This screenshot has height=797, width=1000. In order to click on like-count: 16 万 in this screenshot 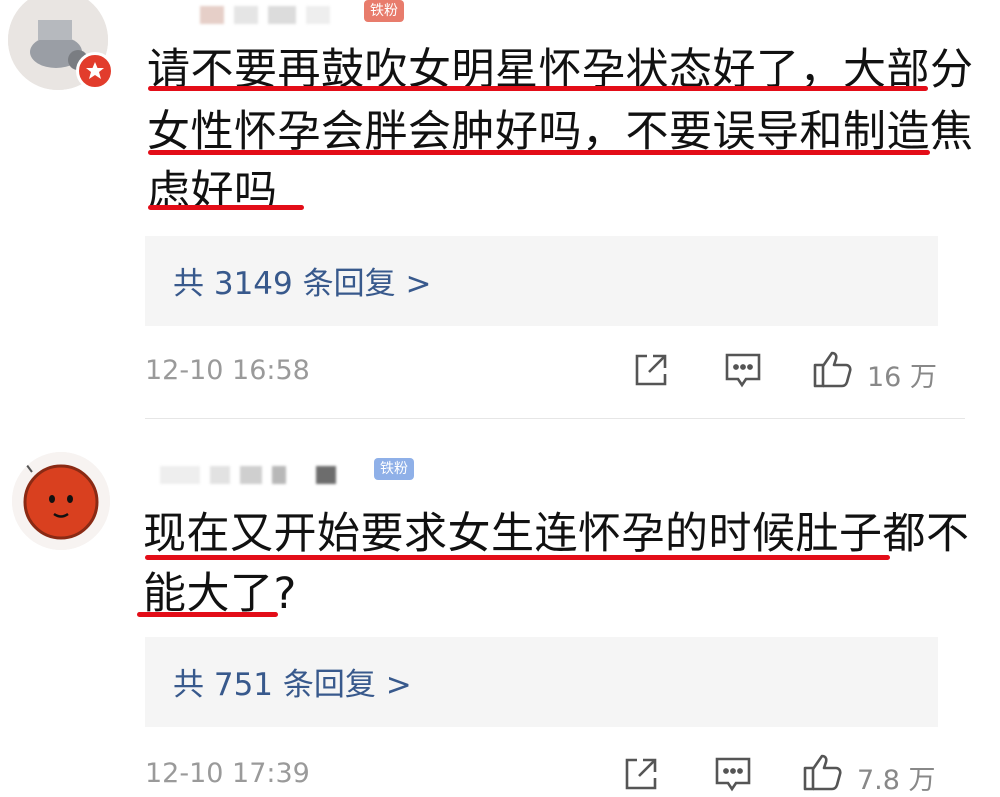, I will do `click(902, 377)`.